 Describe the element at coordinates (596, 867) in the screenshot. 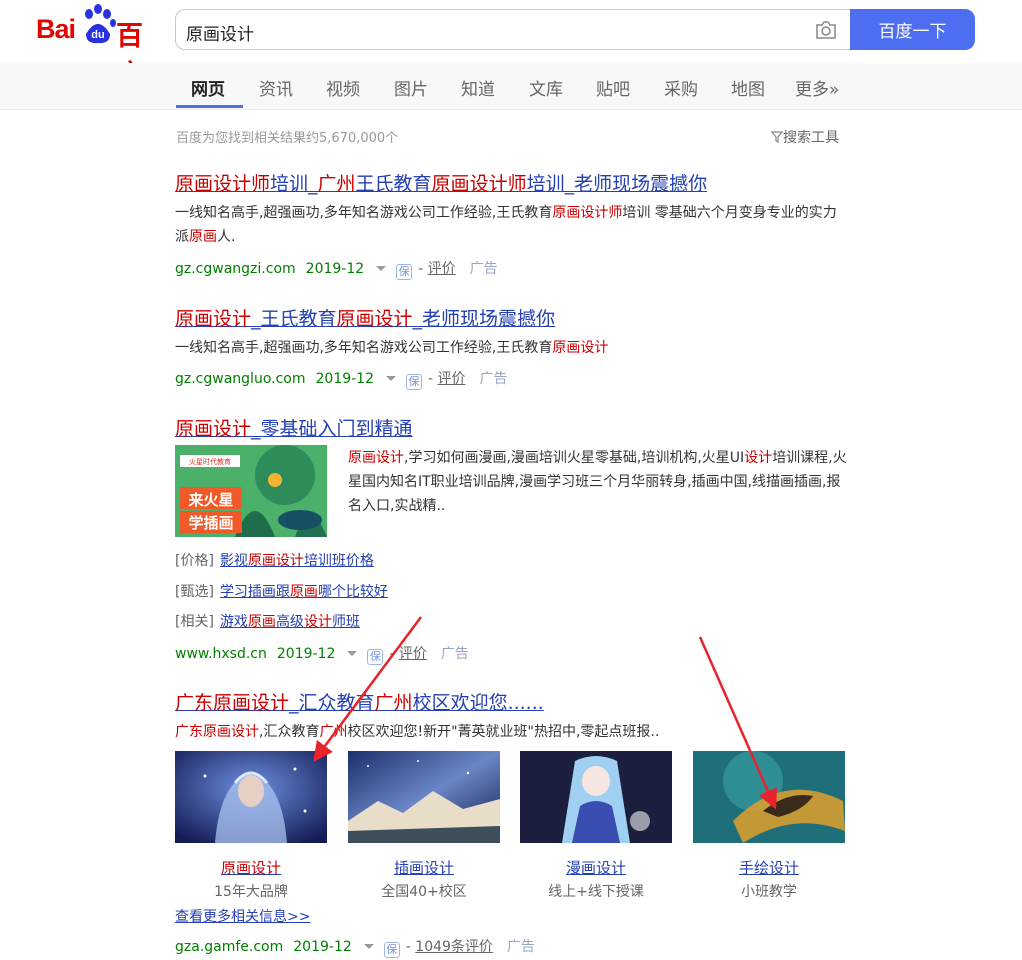

I see `image-caption-3: 漫画设计` at that location.